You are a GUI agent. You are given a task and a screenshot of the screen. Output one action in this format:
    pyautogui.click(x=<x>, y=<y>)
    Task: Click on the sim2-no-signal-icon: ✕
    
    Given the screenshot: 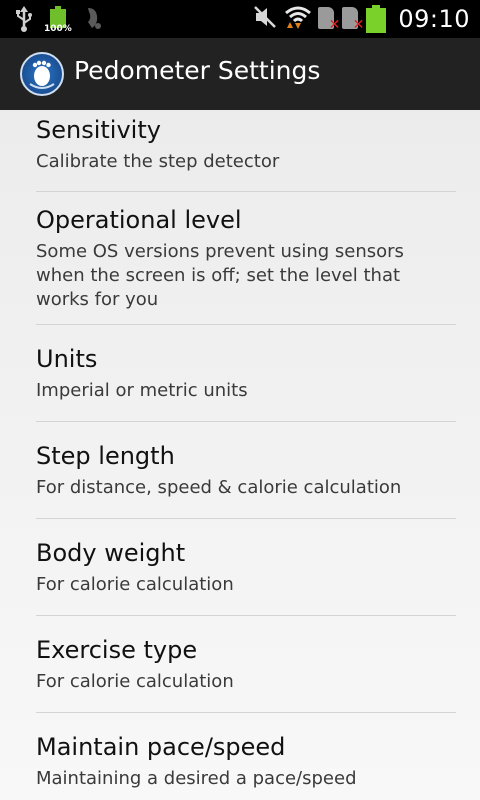 What is the action you would take?
    pyautogui.click(x=353, y=20)
    